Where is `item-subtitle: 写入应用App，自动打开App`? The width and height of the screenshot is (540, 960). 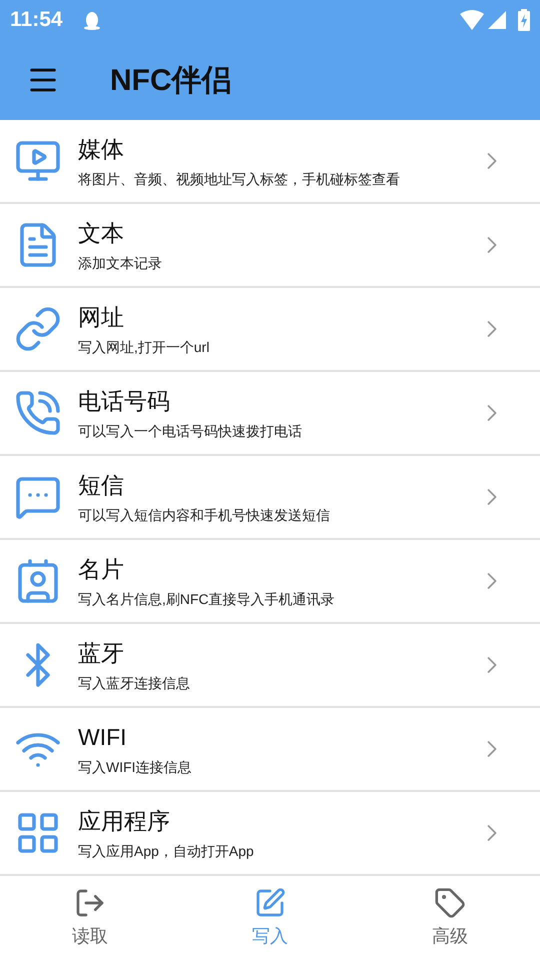 item-subtitle: 写入应用App，自动打开App is located at coordinates (166, 851).